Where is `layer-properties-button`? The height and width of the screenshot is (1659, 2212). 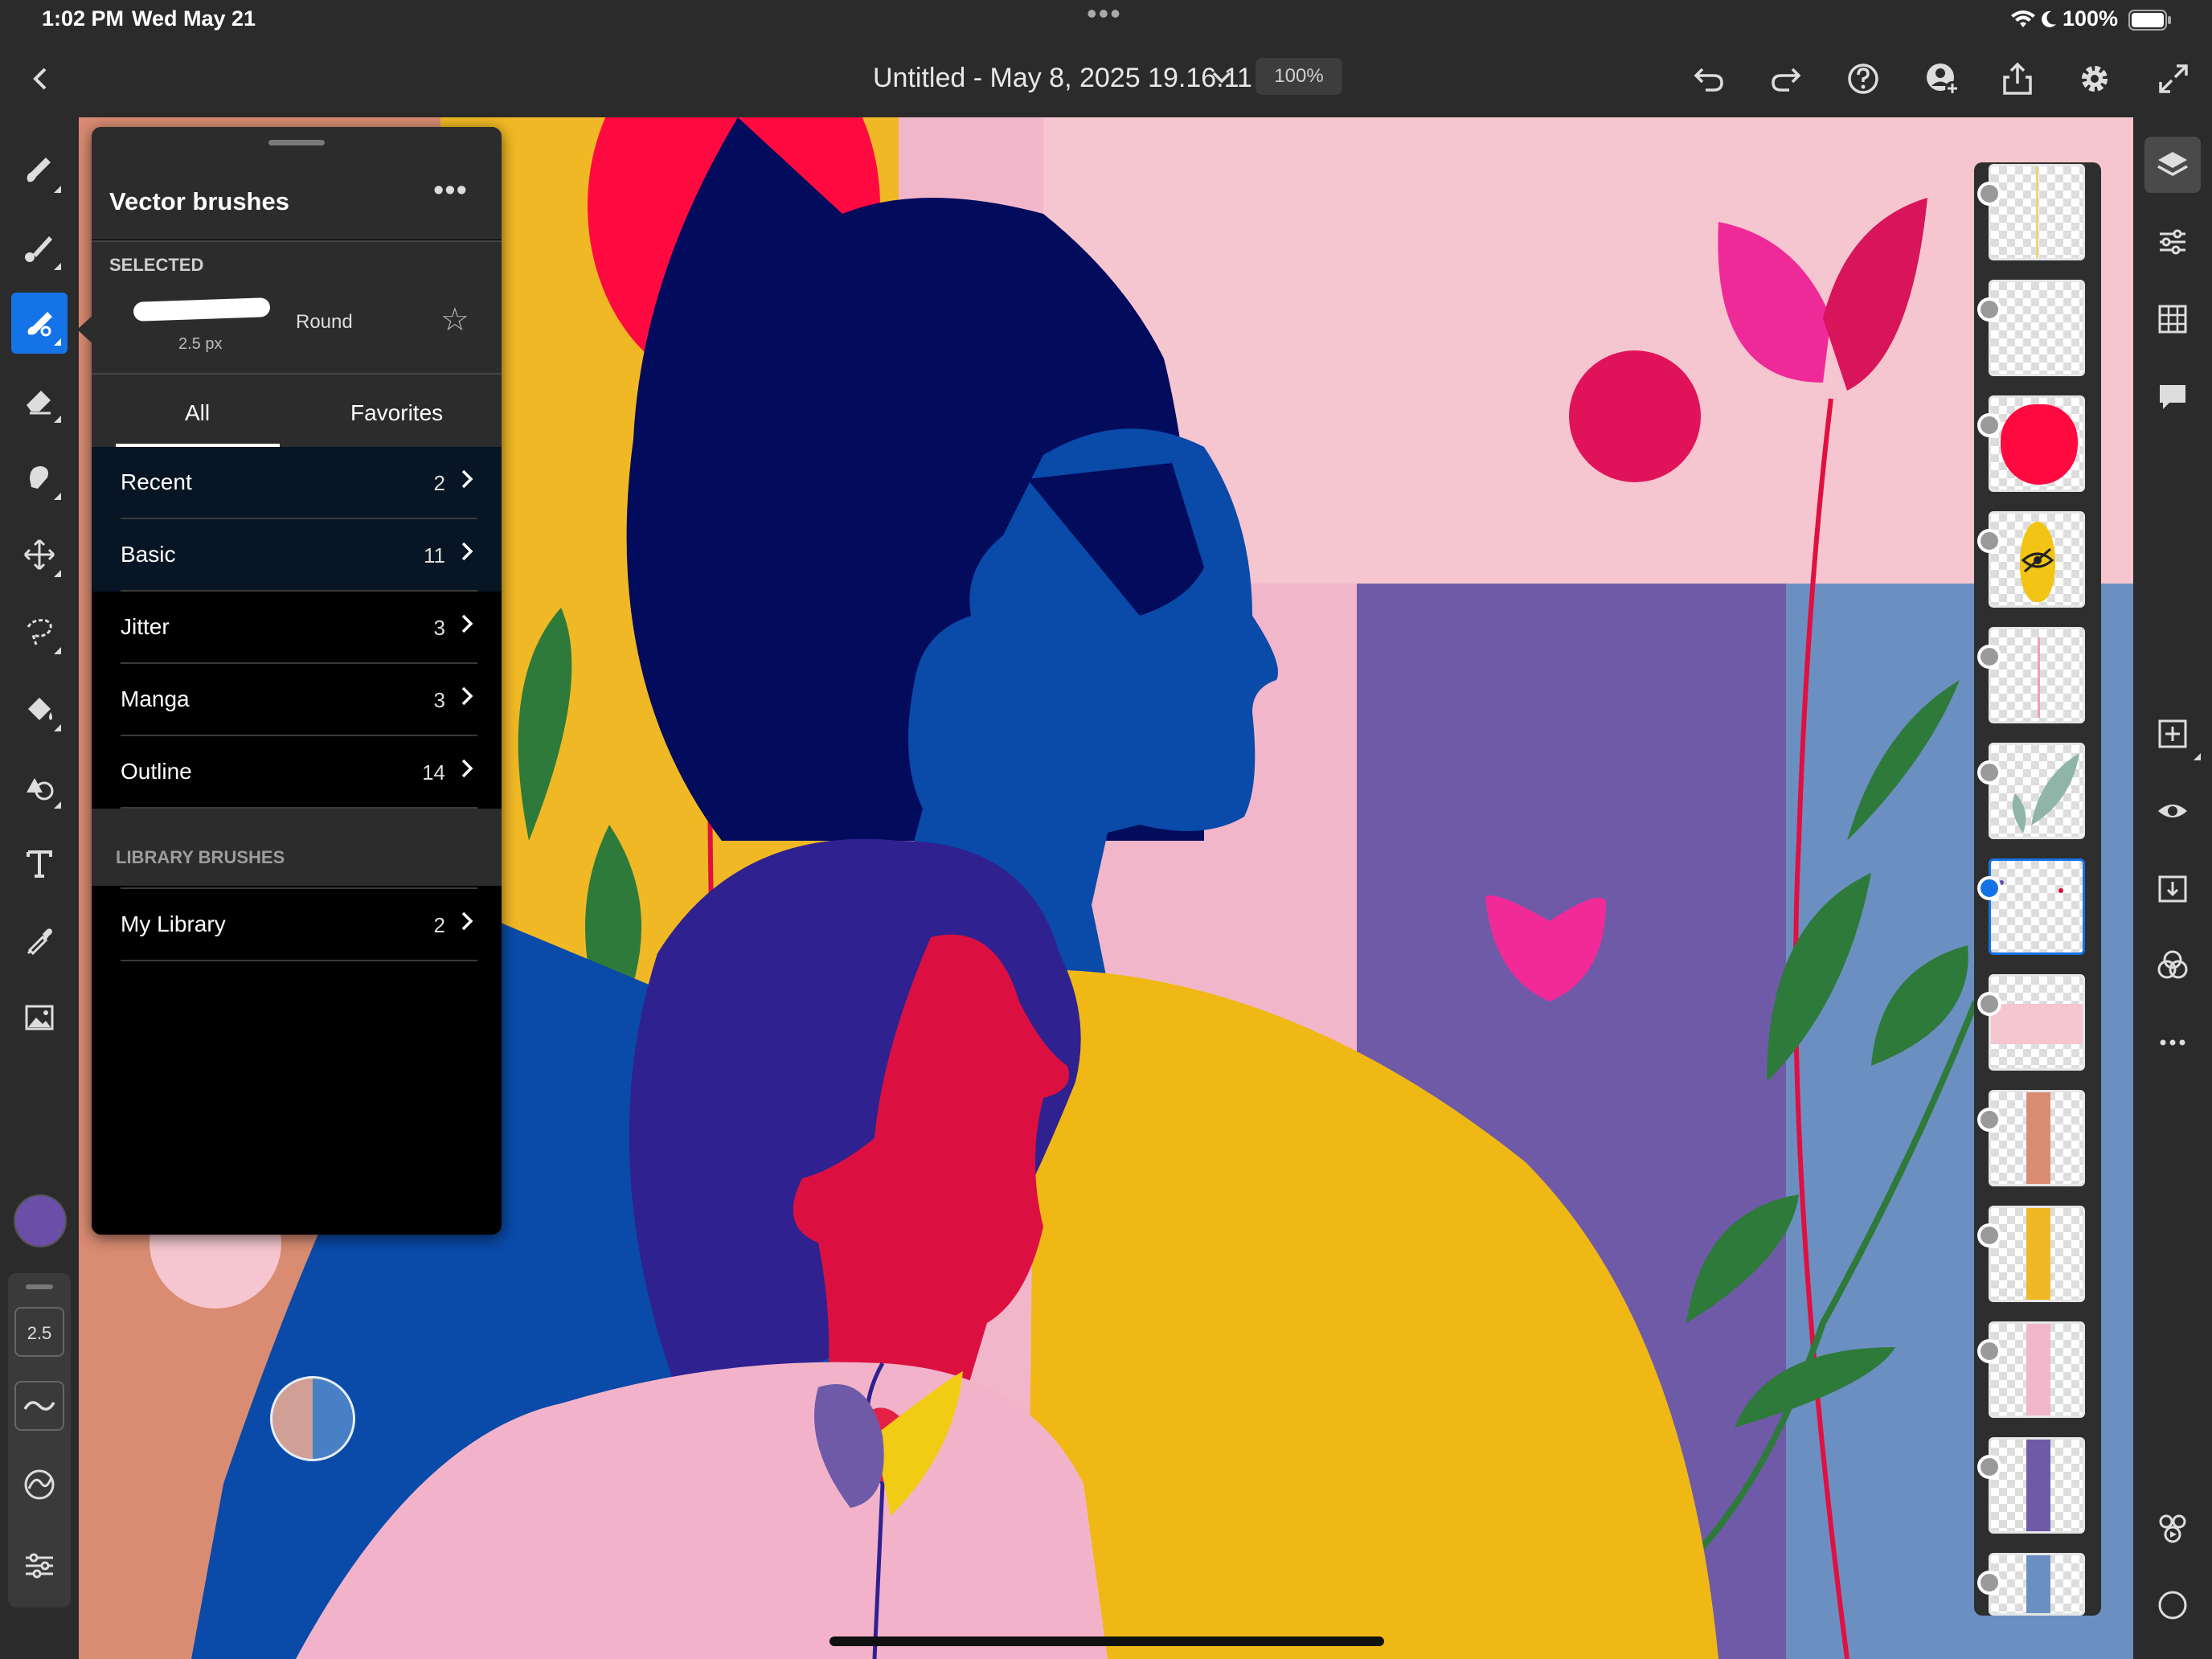
layer-properties-button is located at coordinates (2172, 242).